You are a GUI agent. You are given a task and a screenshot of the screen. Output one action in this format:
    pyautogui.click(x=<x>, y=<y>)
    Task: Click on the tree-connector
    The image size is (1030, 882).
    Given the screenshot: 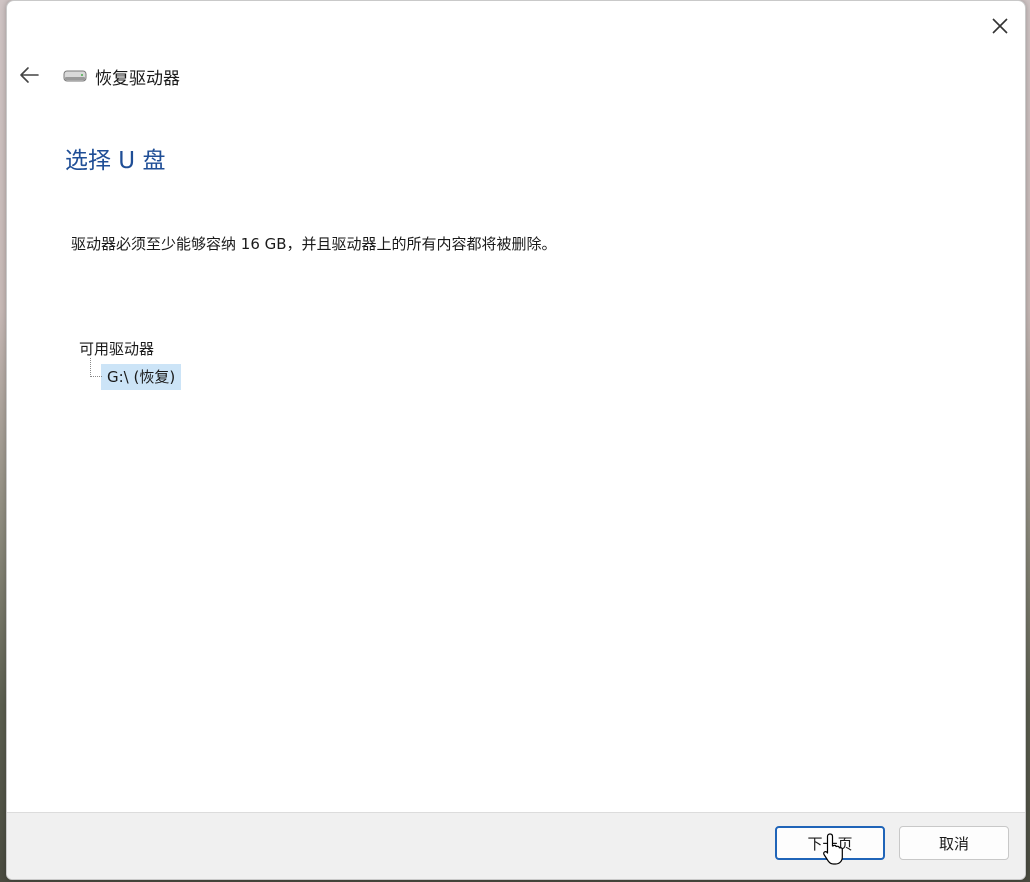 What is the action you would take?
    pyautogui.click(x=96, y=367)
    